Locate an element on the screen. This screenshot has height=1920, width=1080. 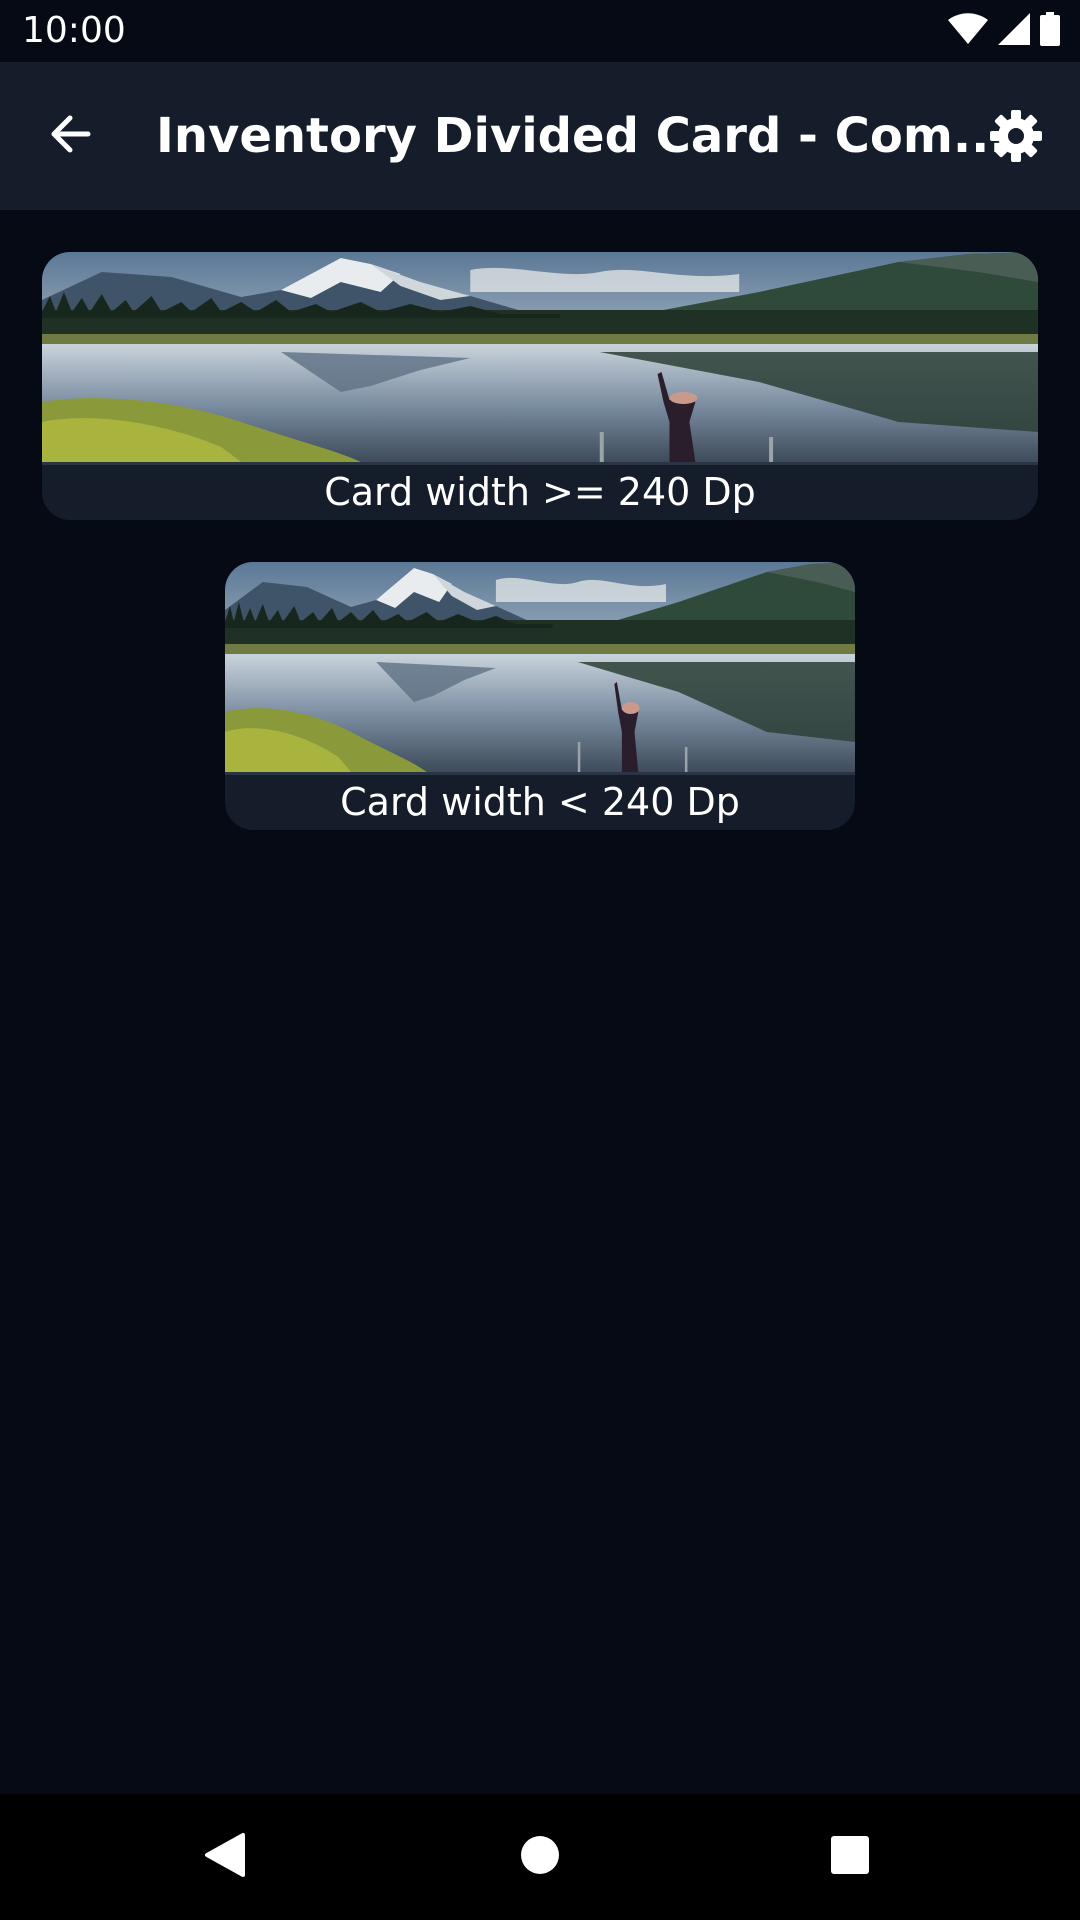
divided-card-narrow: Card width < 240 Dp is located at coordinates (540, 696).